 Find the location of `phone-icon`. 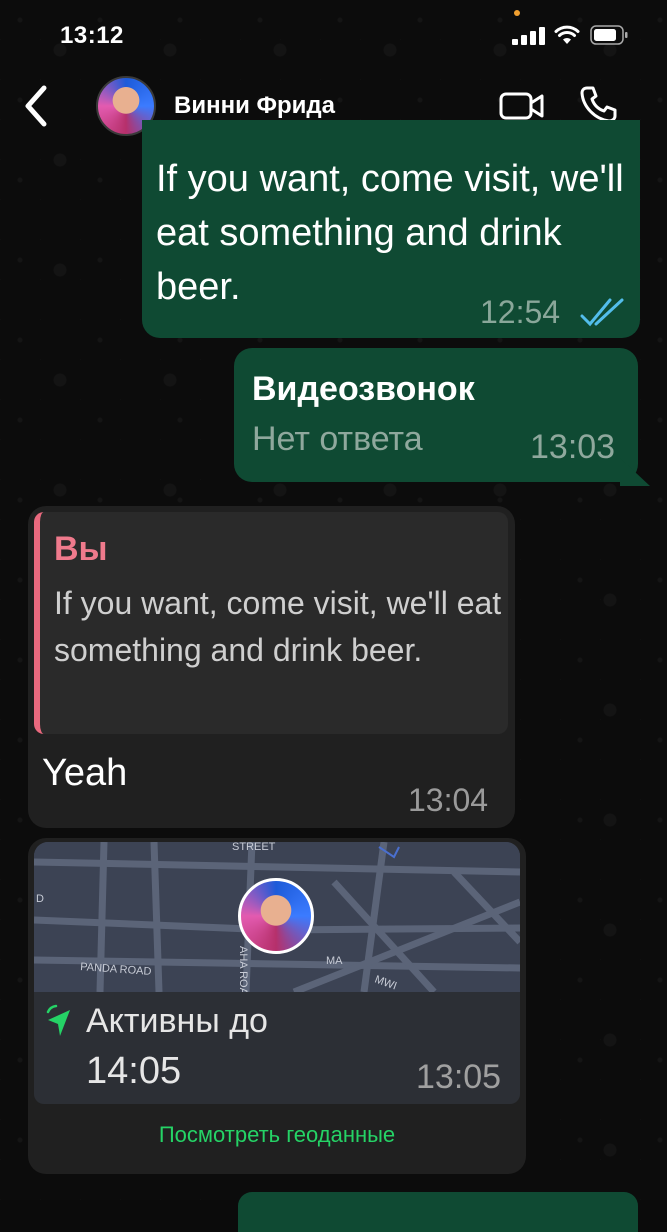

phone-icon is located at coordinates (598, 104).